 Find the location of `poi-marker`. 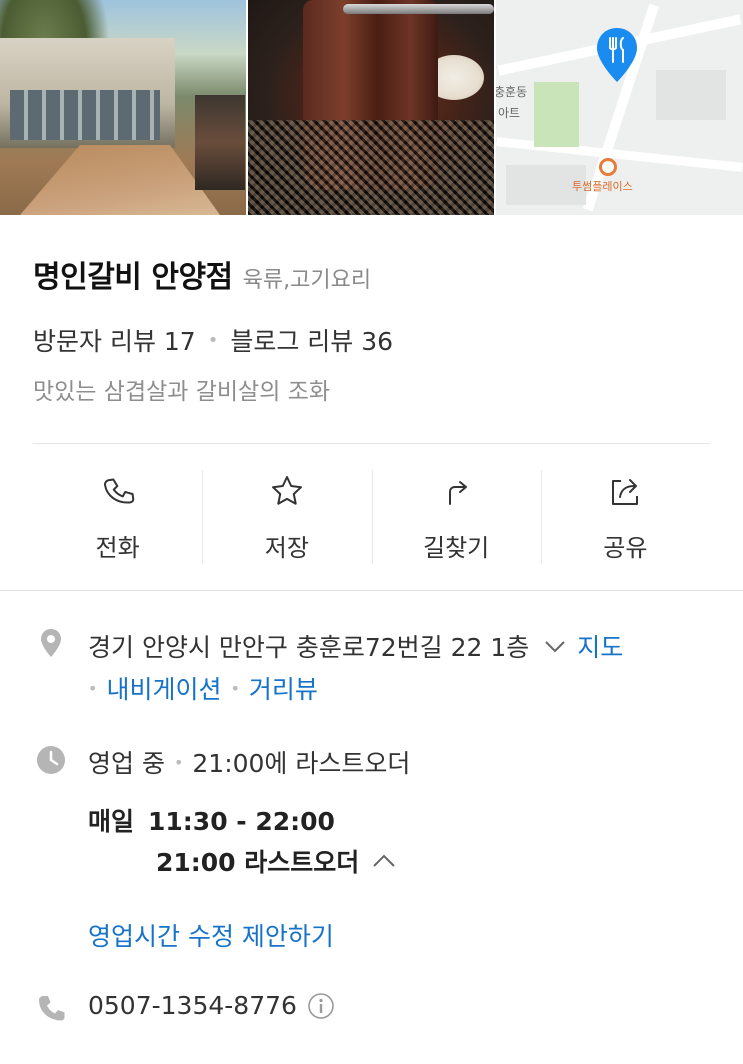

poi-marker is located at coordinates (608, 167).